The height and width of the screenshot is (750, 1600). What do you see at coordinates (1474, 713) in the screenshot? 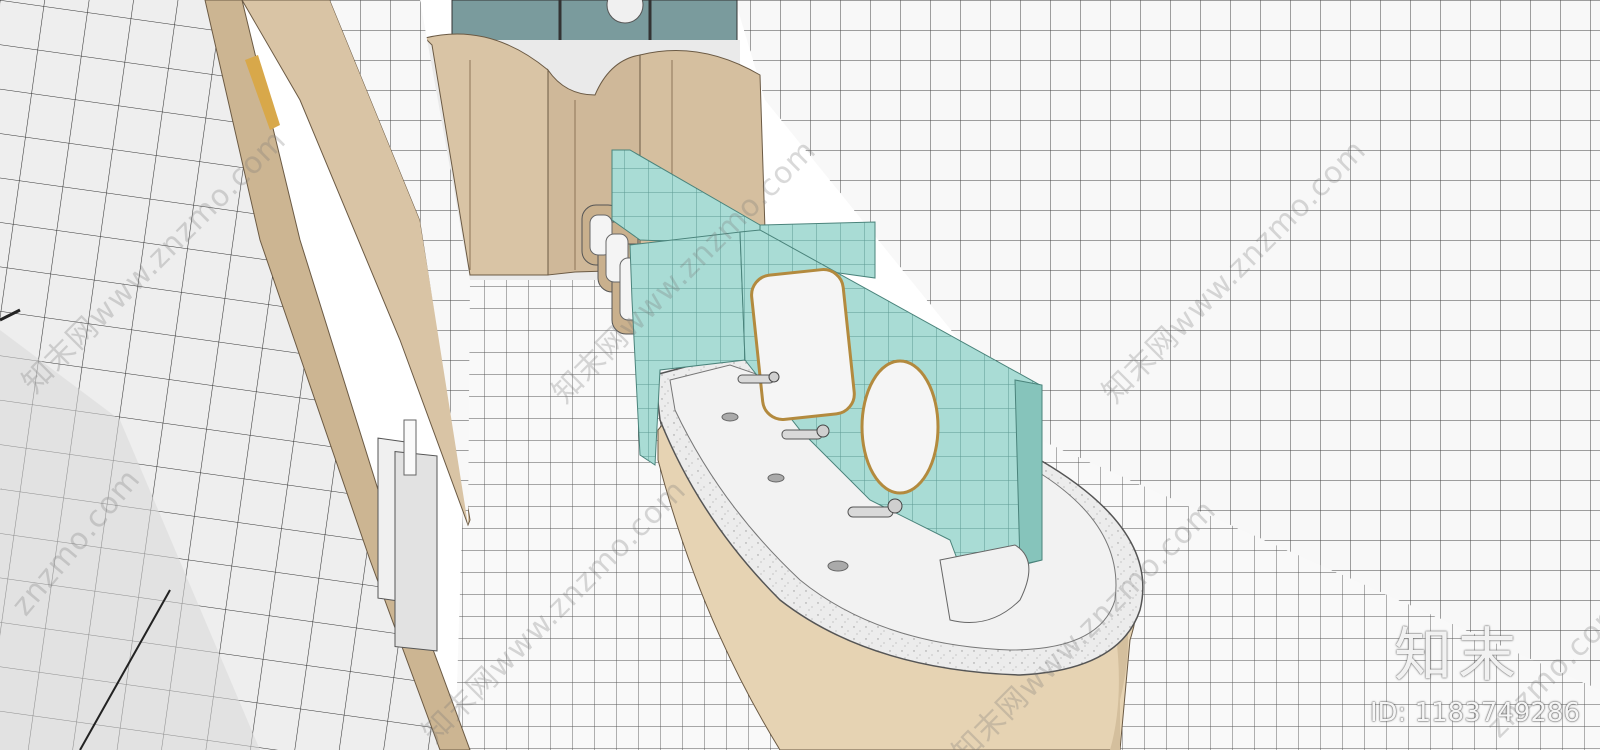
I see `image-id-label: ID: 1183749286` at bounding box center [1474, 713].